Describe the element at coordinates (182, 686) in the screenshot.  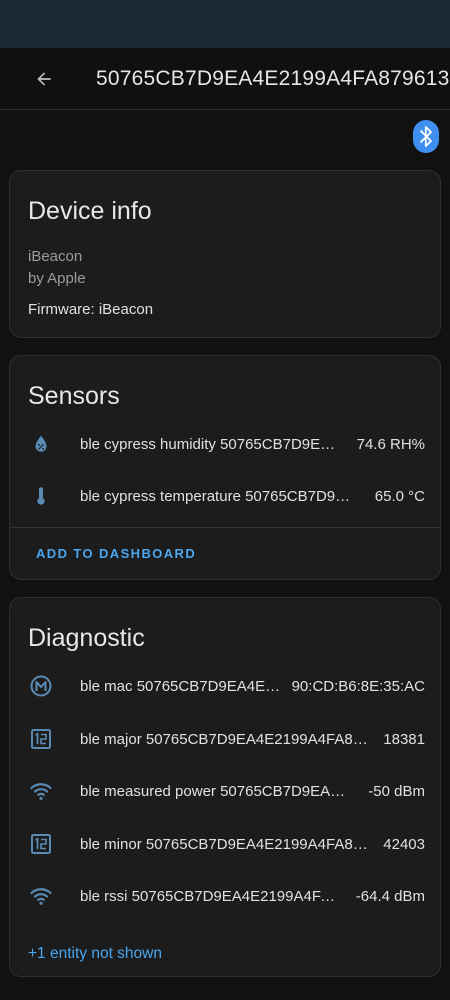
I see `entity-name: ble mac 50765CB7D9EA4E2199A4FA879613` at that location.